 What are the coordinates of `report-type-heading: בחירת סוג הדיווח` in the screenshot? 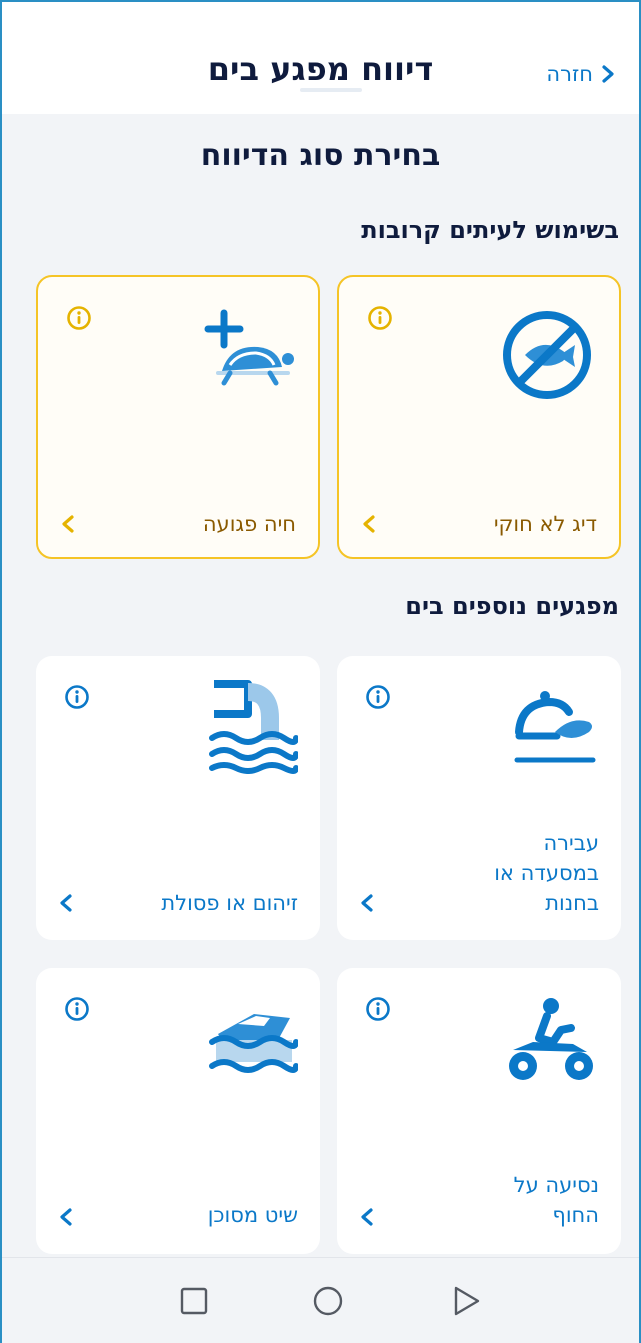 It's located at (320, 155).